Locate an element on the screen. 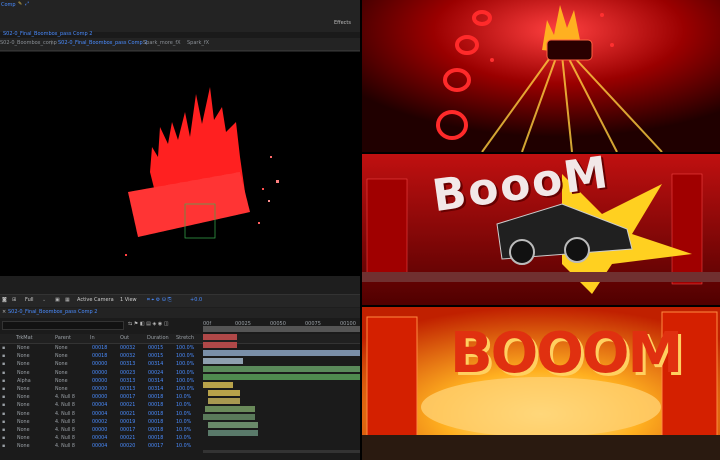  table-row: ▪ None 4. Null 8 00004 00020 00017 10.0% is located at coordinates (100, 447).